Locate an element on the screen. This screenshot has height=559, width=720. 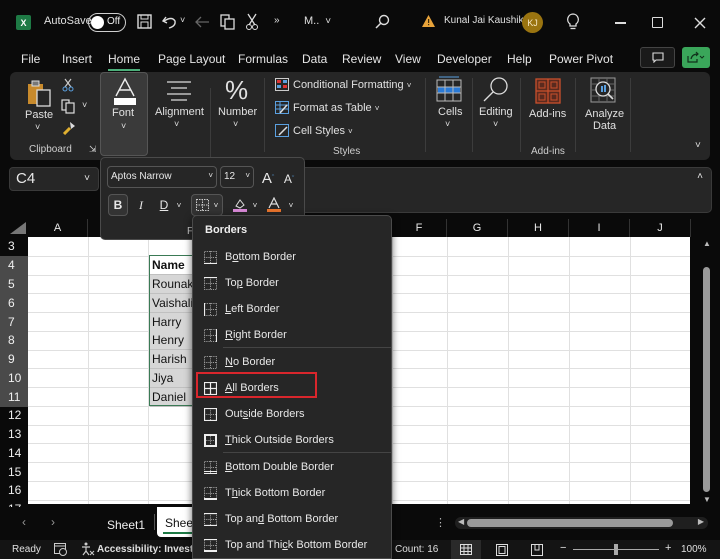
tab-help: Help is located at coordinates (519, 59).